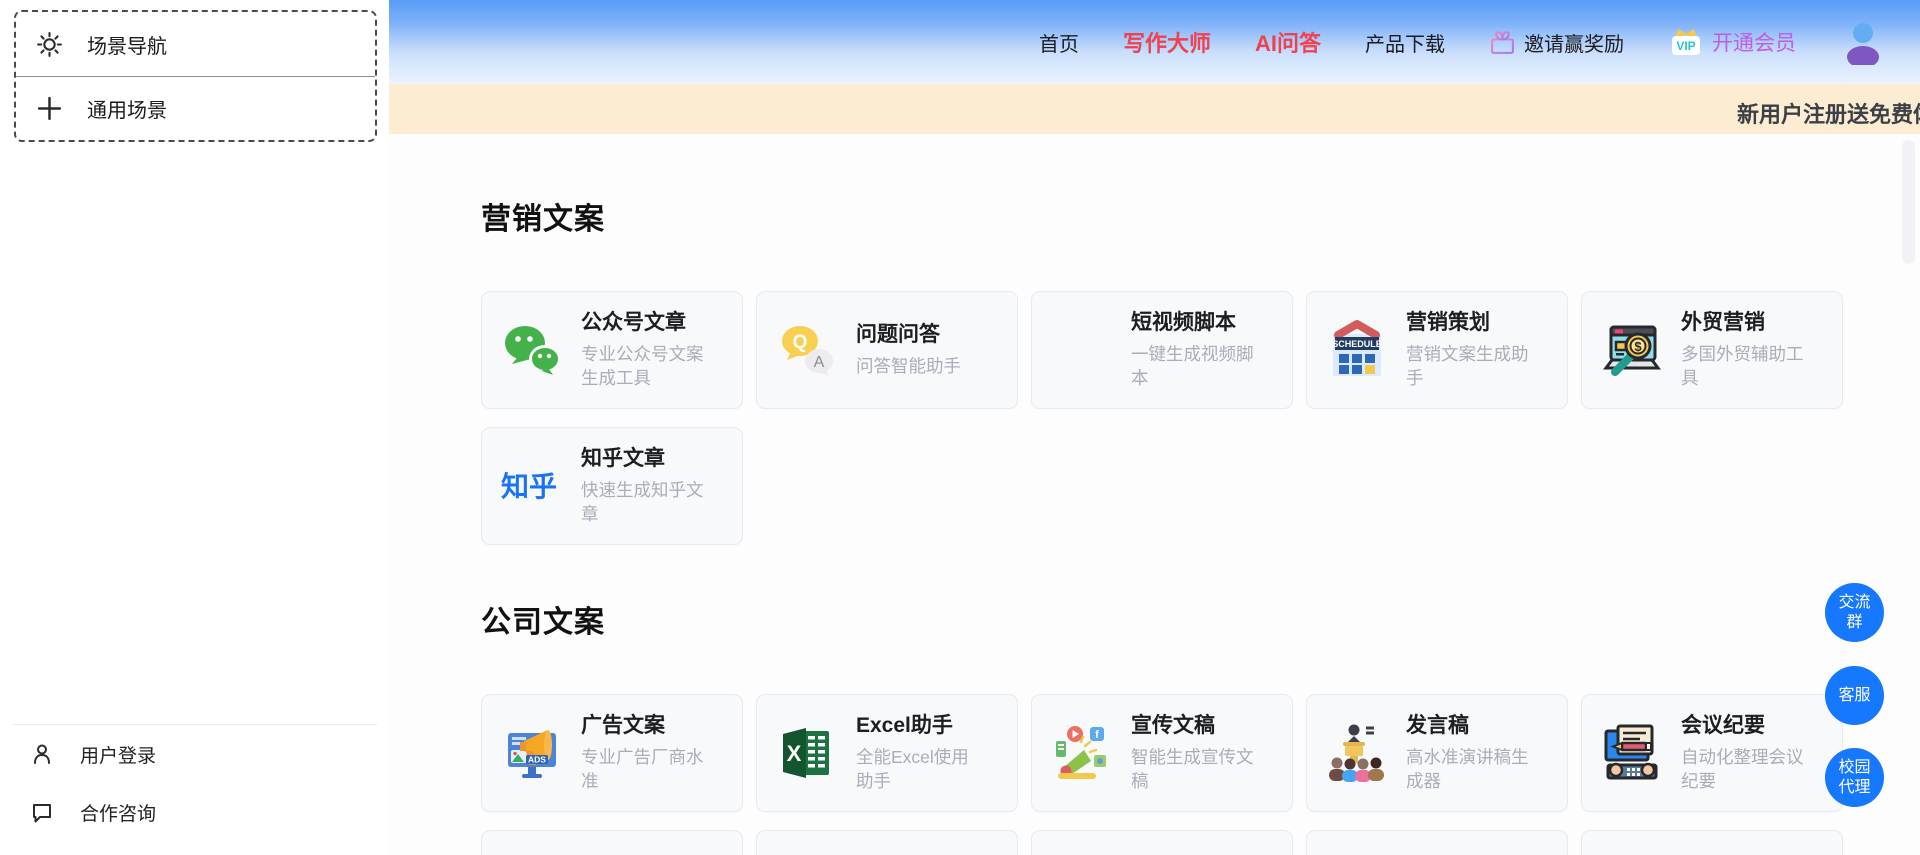  I want to click on nav-invite-rewards: 邀请赢奖励, so click(1556, 42).